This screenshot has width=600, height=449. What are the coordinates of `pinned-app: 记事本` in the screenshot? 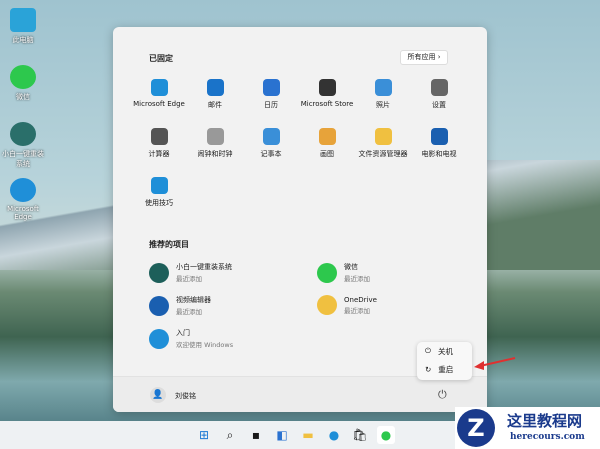 It's located at (271, 143).